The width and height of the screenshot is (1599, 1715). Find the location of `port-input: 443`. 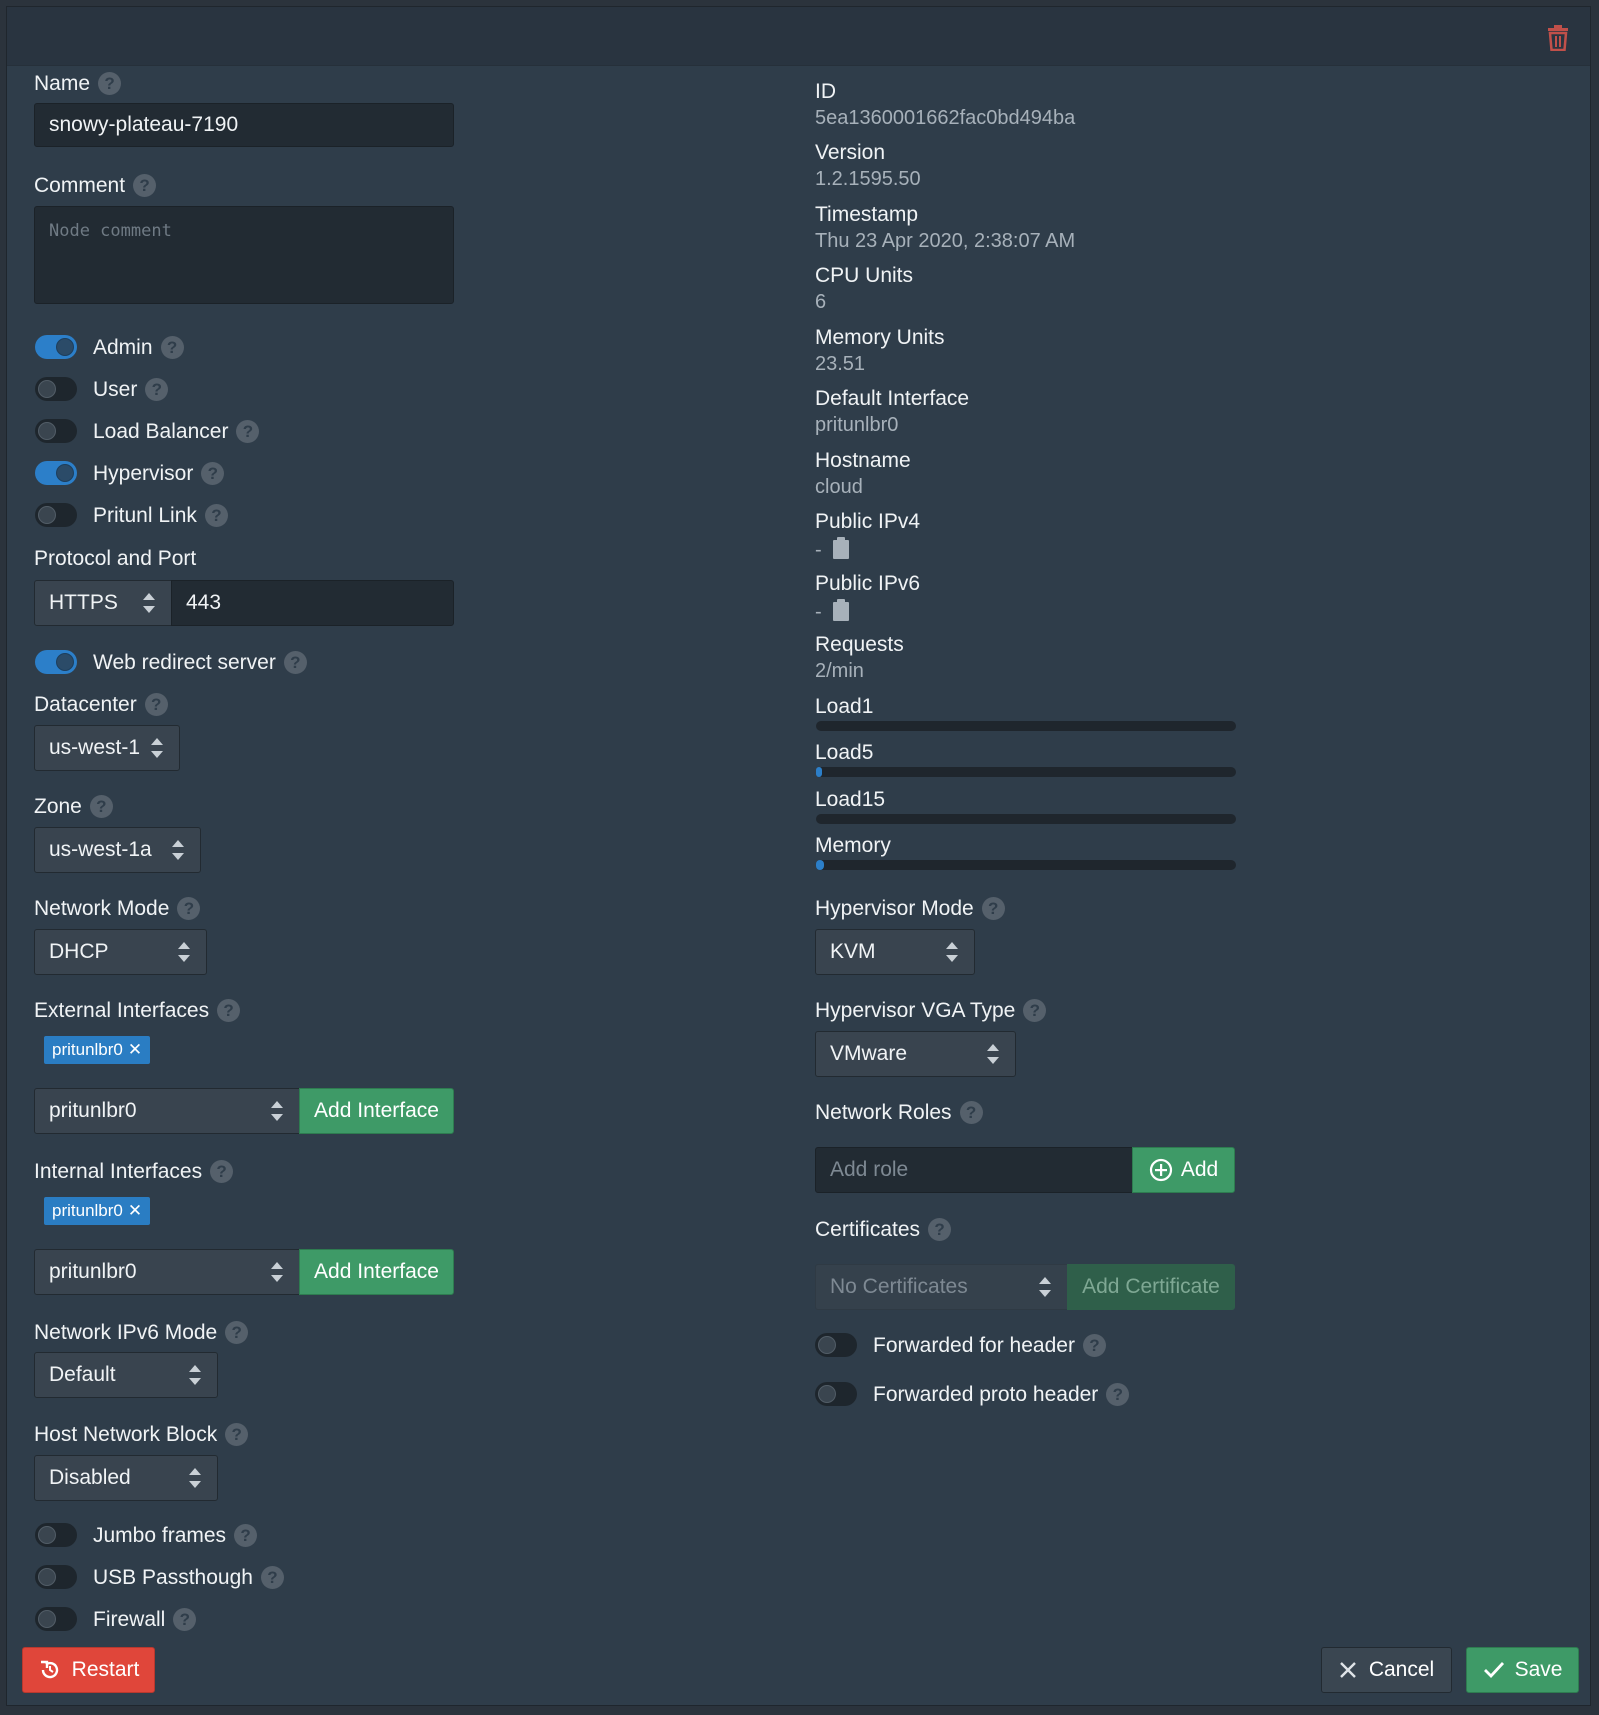

port-input: 443 is located at coordinates (312, 603).